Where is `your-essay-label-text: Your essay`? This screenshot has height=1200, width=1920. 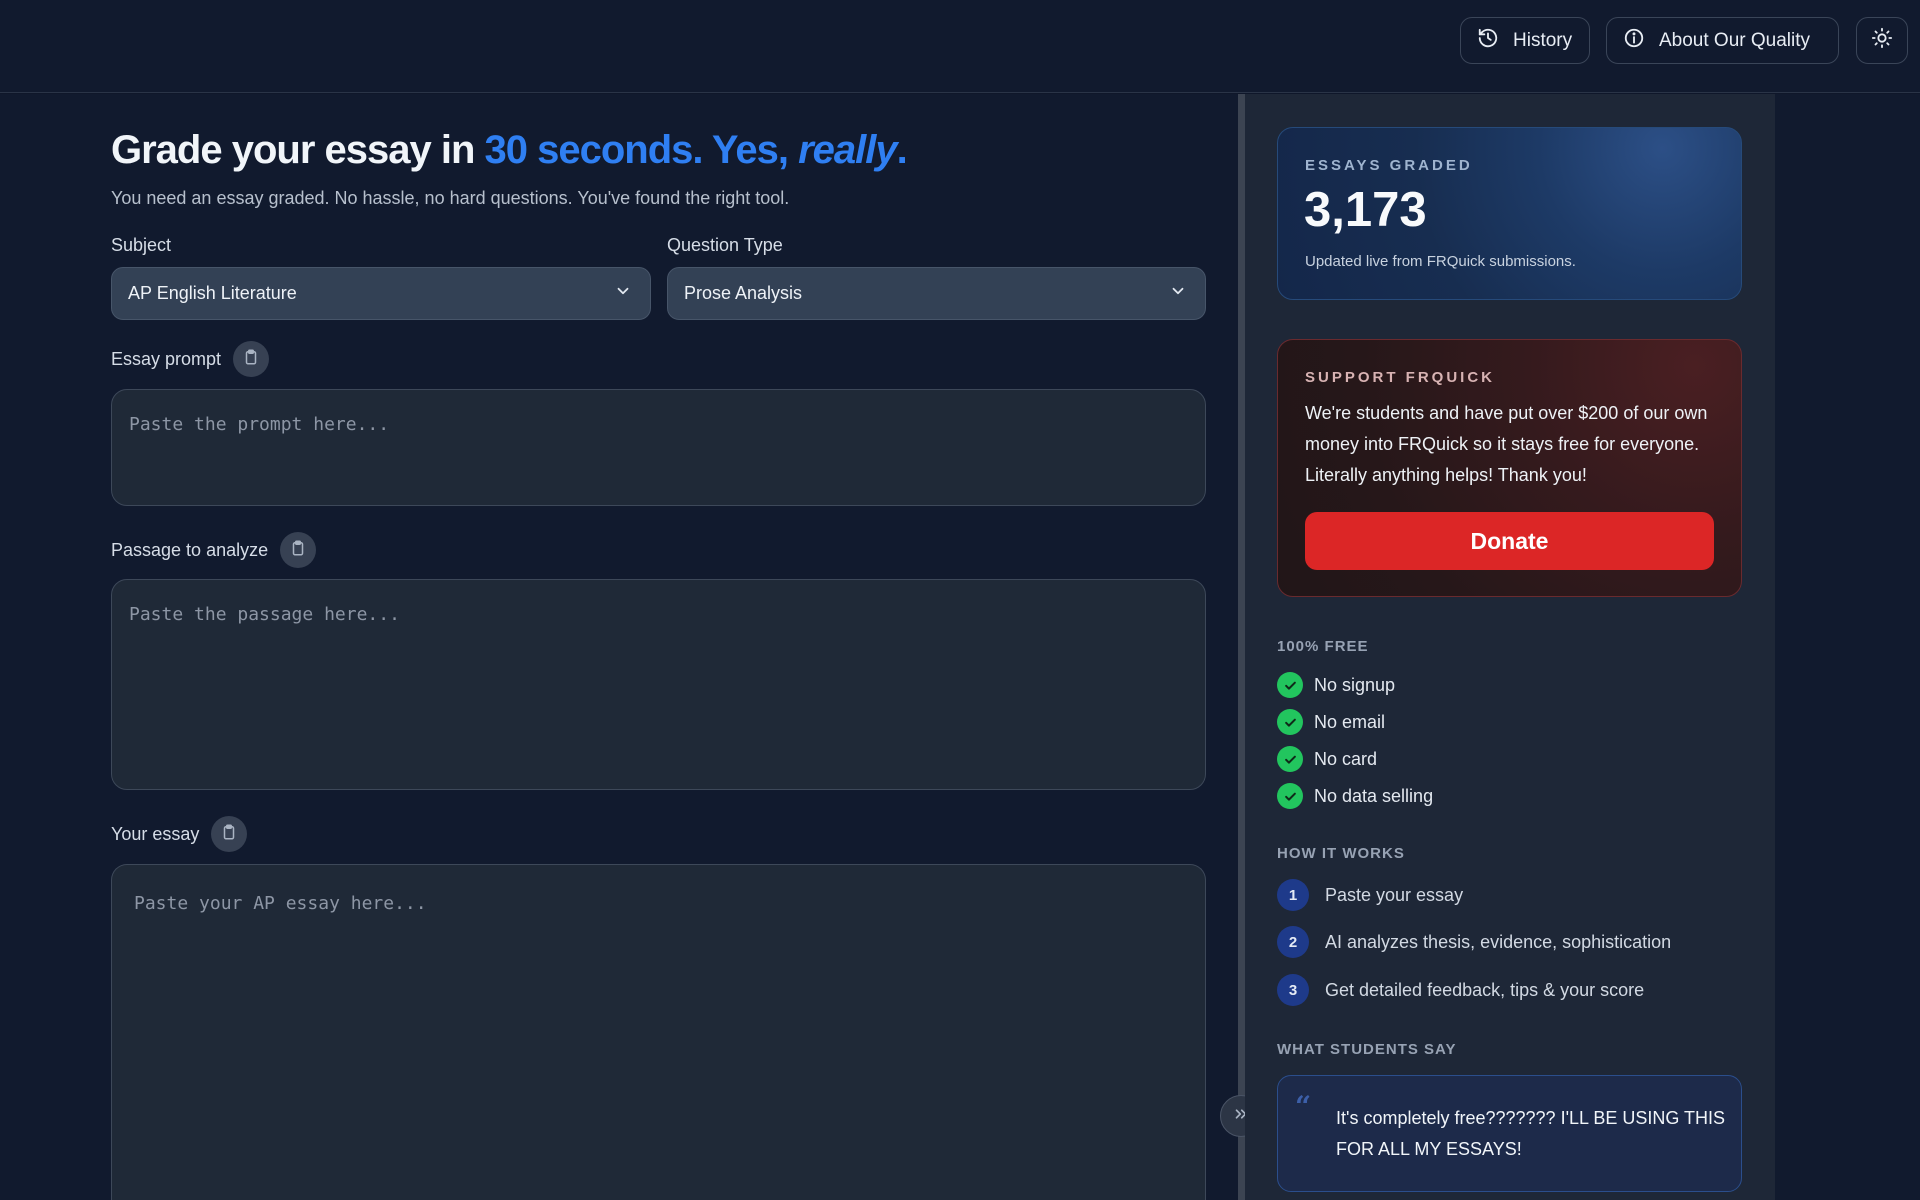 your-essay-label-text: Your essay is located at coordinates (155, 833).